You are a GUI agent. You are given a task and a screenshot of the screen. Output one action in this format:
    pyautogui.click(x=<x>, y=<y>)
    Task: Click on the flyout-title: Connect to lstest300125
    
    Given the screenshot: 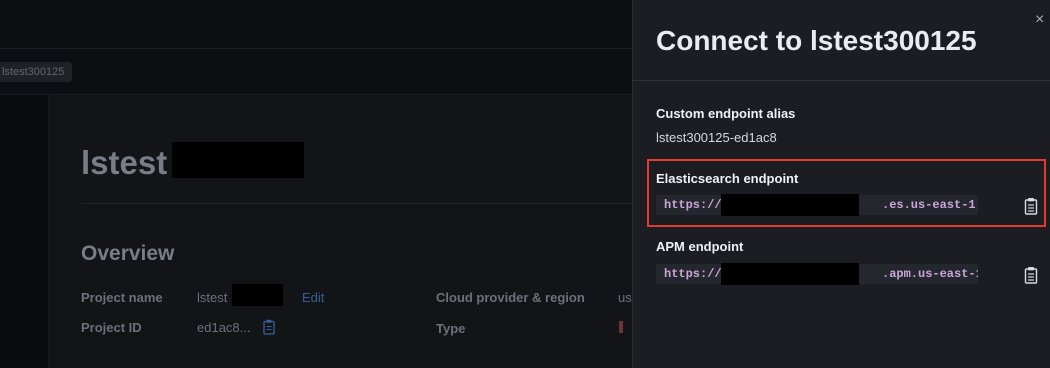 What is the action you would take?
    pyautogui.click(x=816, y=40)
    